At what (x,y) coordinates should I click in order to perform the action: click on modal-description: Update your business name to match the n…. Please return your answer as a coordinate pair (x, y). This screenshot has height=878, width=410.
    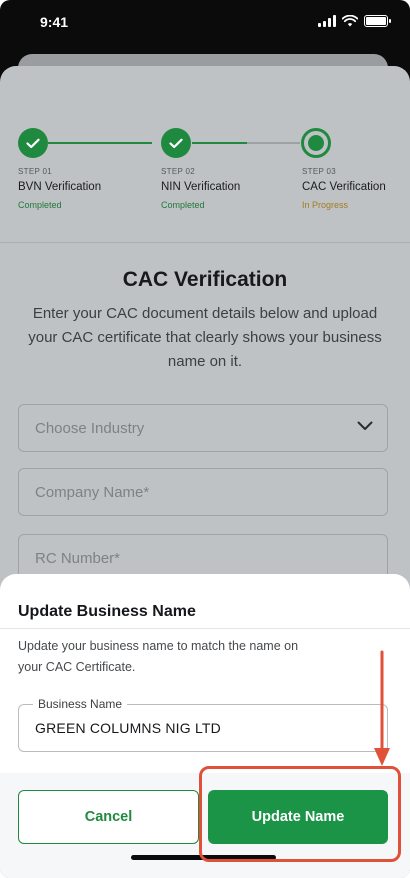
    Looking at the image, I should click on (158, 656).